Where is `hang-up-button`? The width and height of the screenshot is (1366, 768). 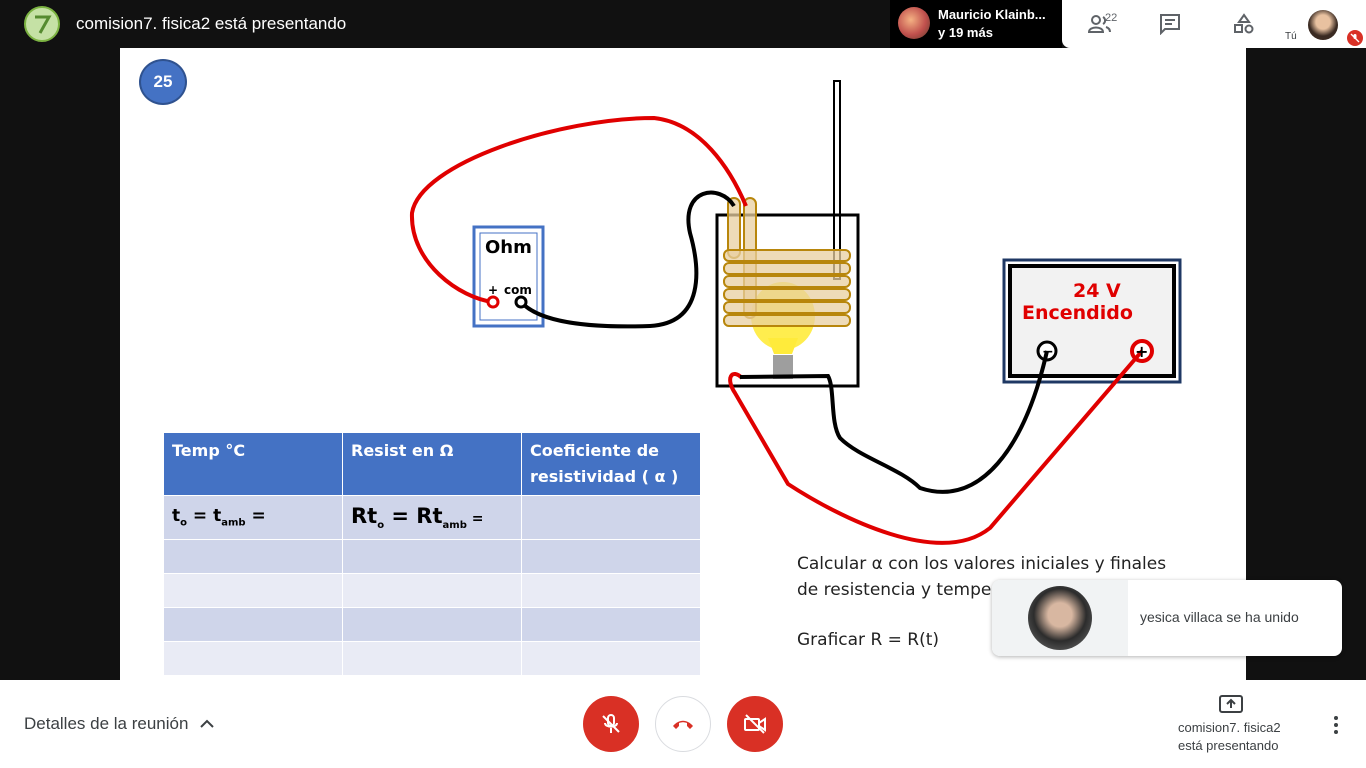
hang-up-button is located at coordinates (683, 724).